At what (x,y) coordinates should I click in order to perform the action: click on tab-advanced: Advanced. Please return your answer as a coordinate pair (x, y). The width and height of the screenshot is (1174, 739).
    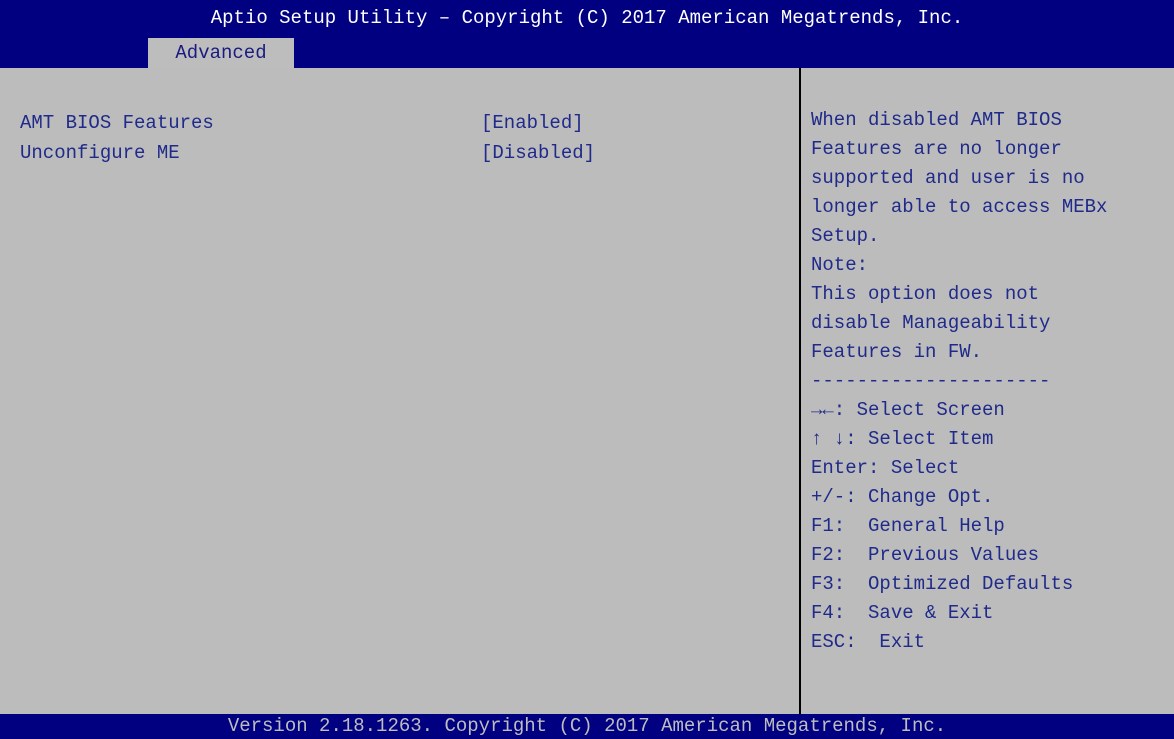
    Looking at the image, I should click on (221, 53).